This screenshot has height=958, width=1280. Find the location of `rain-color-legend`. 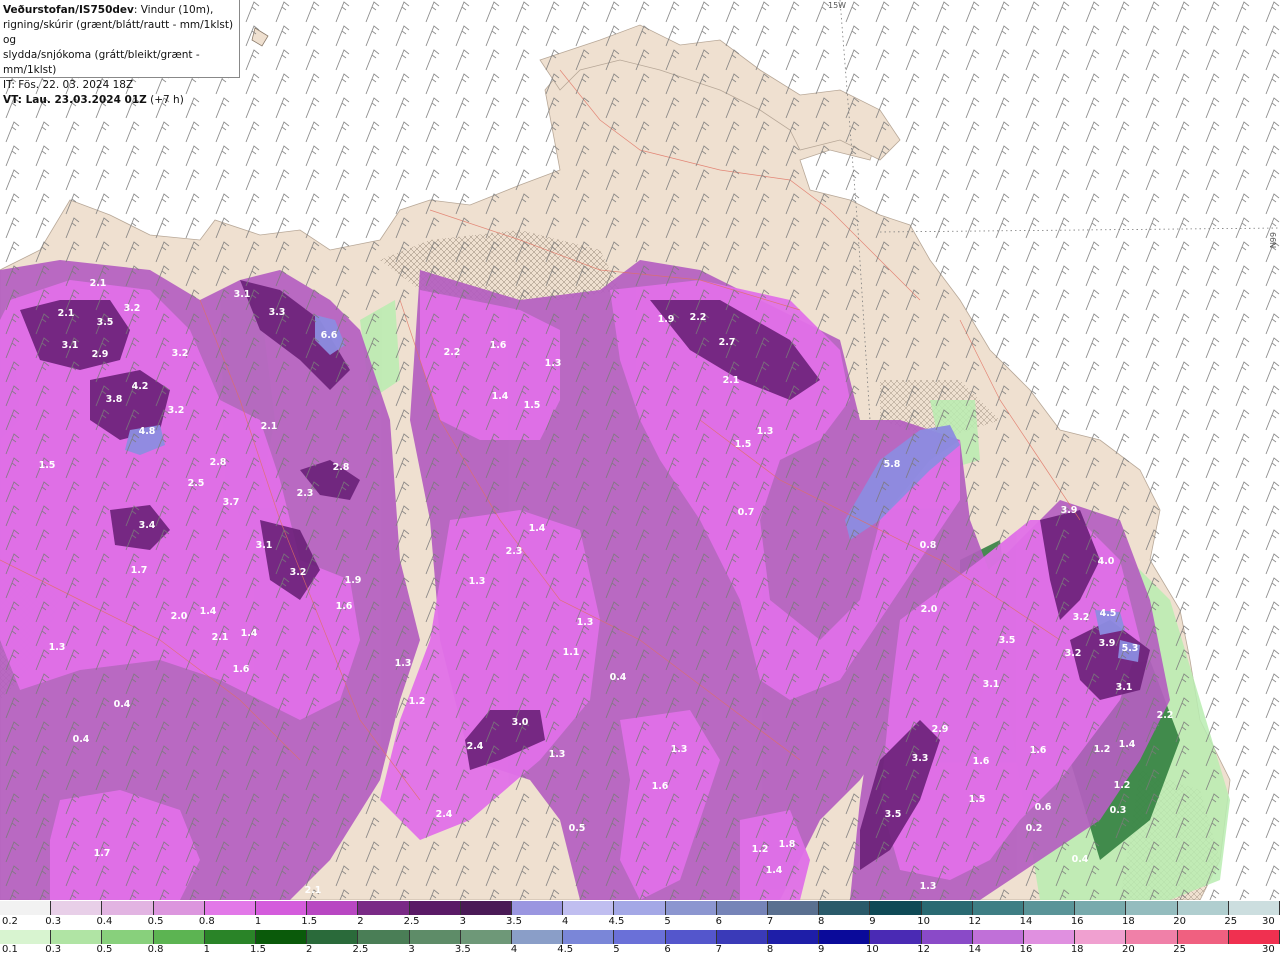

rain-color-legend is located at coordinates (640, 937).